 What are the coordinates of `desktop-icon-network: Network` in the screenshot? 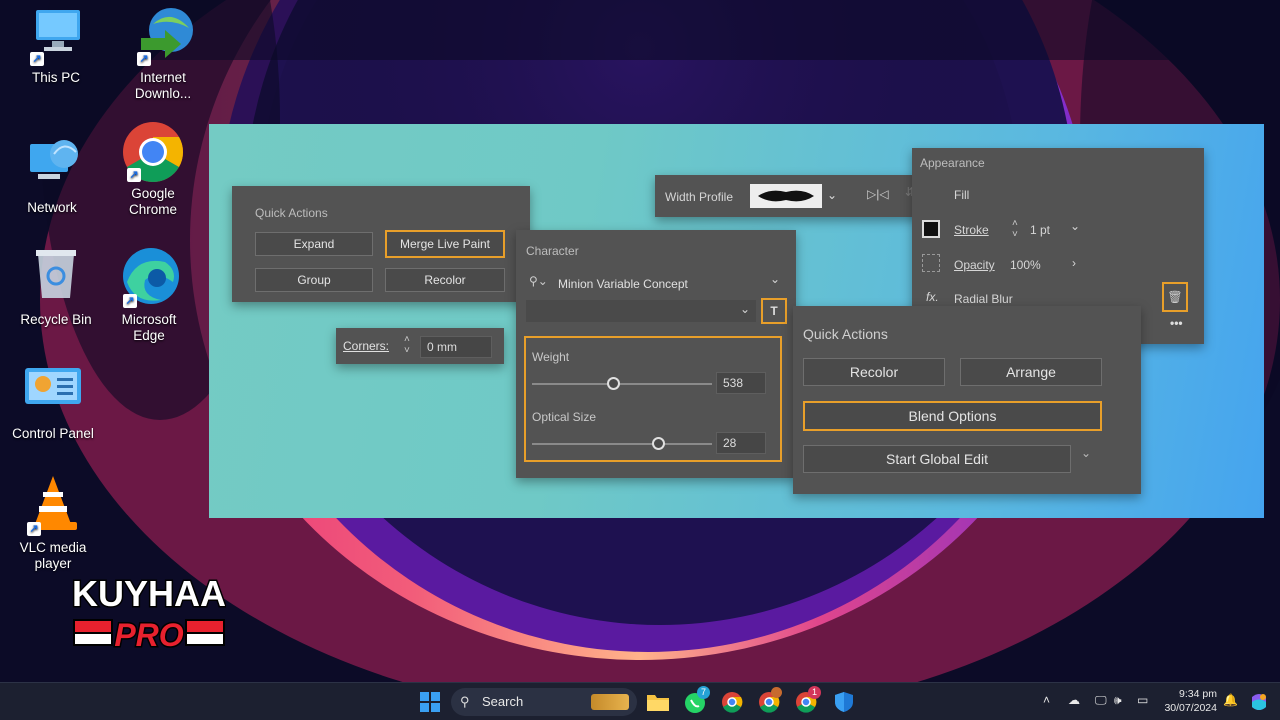 It's located at (52, 175).